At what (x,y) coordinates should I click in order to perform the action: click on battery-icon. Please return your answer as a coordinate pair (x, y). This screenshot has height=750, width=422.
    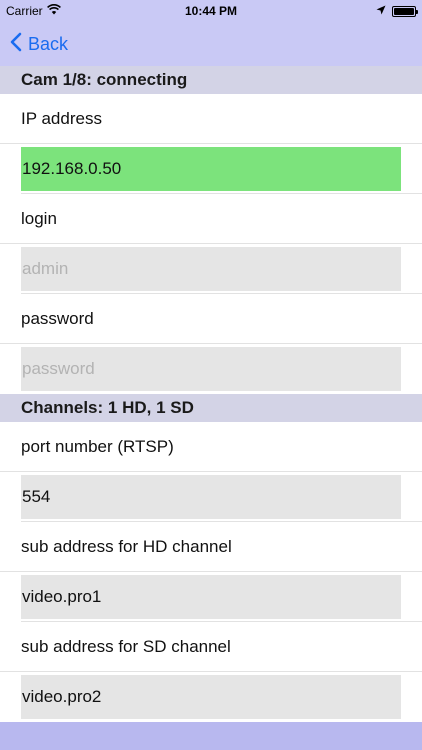
    Looking at the image, I should click on (405, 11).